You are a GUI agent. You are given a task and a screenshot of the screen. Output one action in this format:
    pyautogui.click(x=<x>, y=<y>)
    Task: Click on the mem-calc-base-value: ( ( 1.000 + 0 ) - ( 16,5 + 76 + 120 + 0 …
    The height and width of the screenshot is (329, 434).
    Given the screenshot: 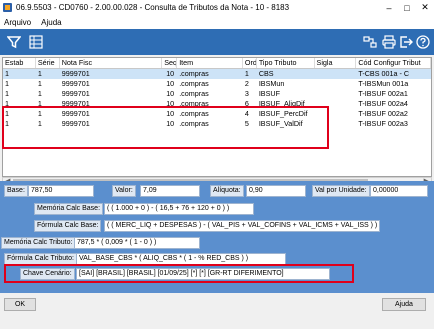 What is the action you would take?
    pyautogui.click(x=179, y=209)
    